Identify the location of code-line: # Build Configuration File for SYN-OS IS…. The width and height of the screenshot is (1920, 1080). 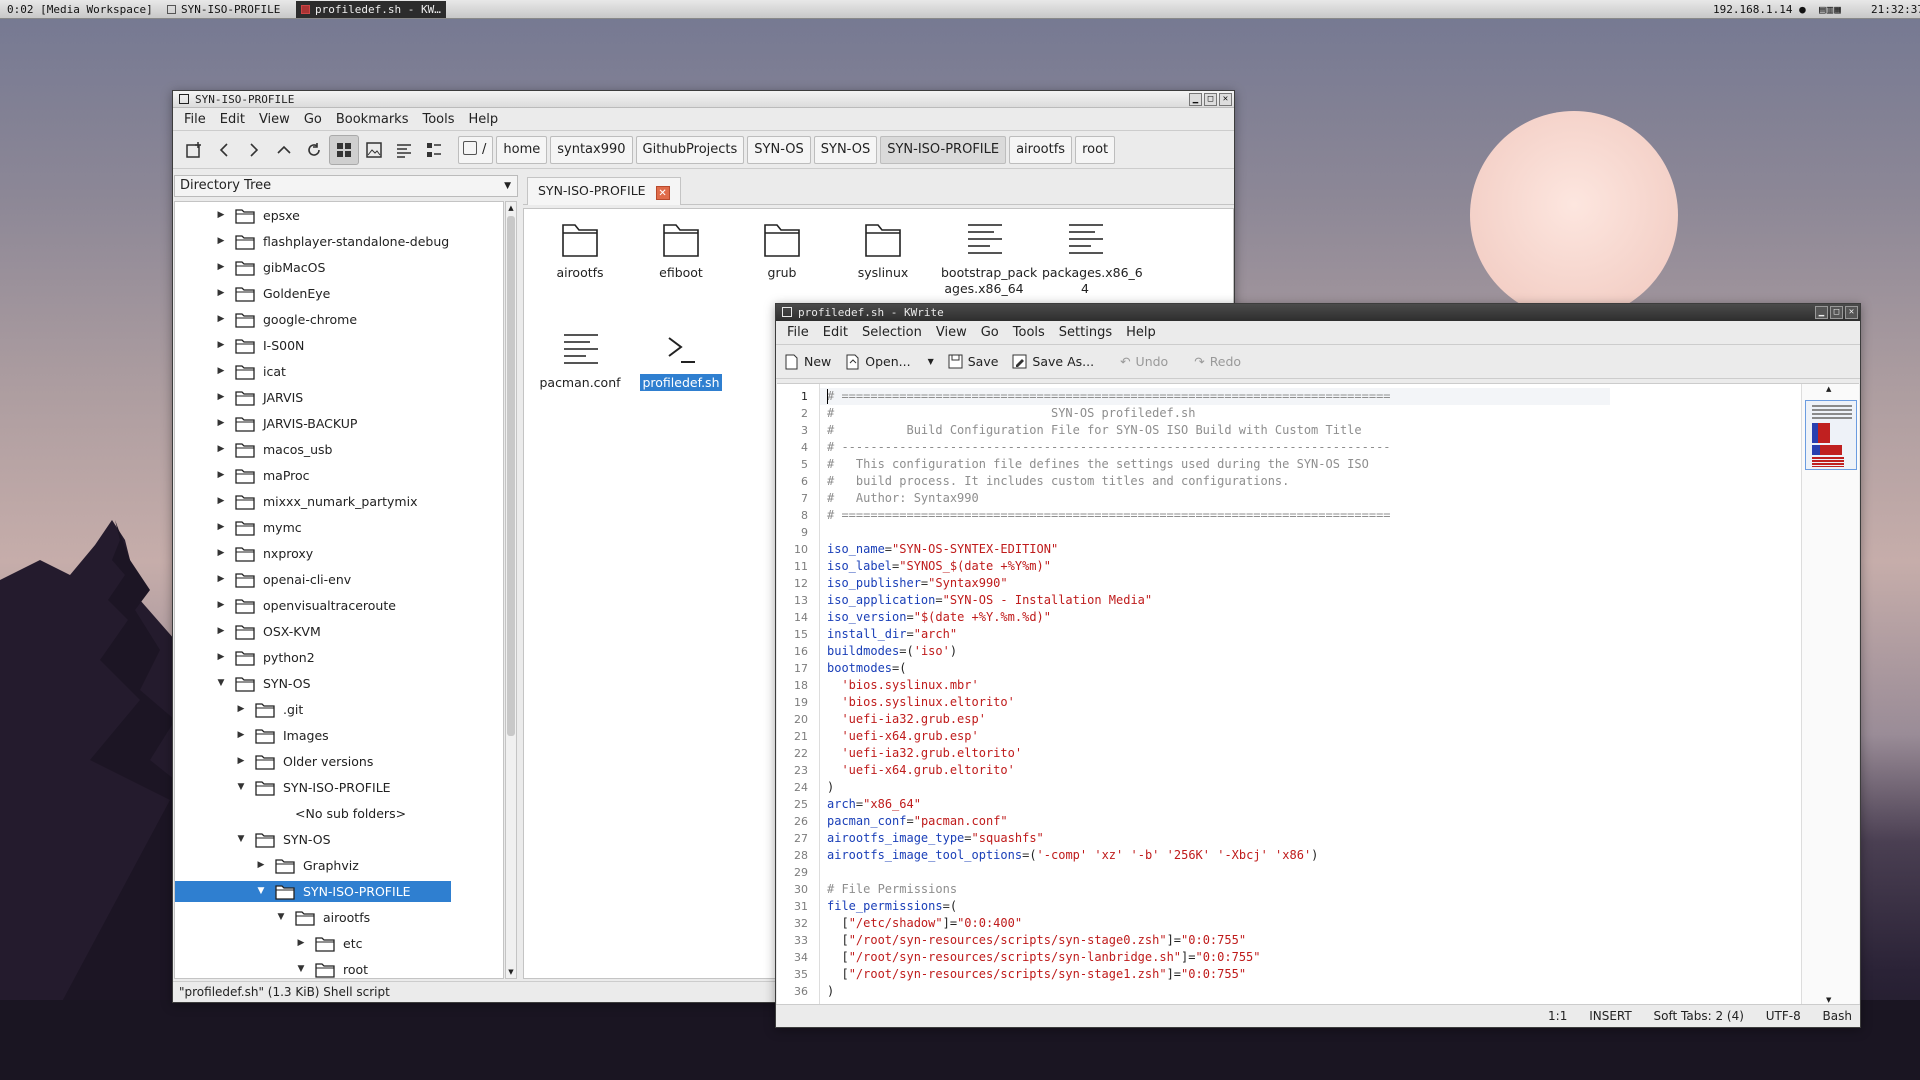
(1197, 430).